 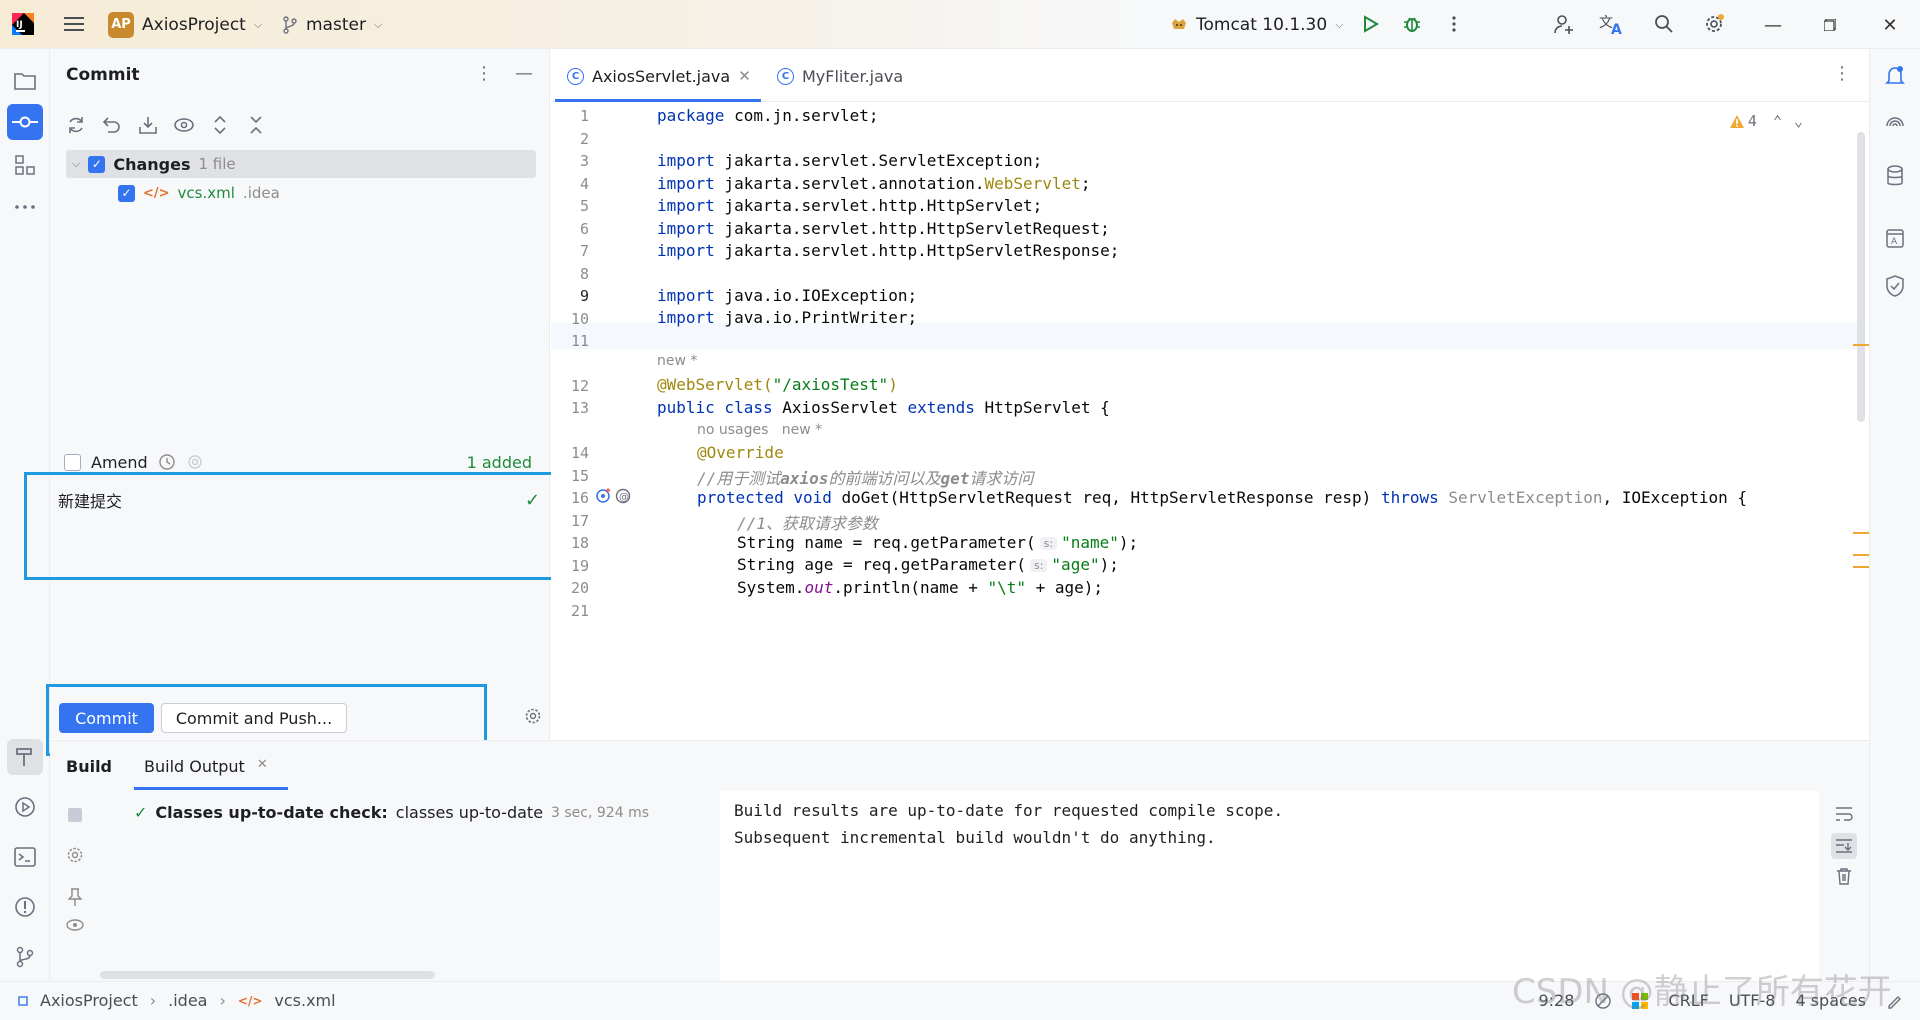 What do you see at coordinates (25, 122) in the screenshot?
I see `commit-tool-icon` at bounding box center [25, 122].